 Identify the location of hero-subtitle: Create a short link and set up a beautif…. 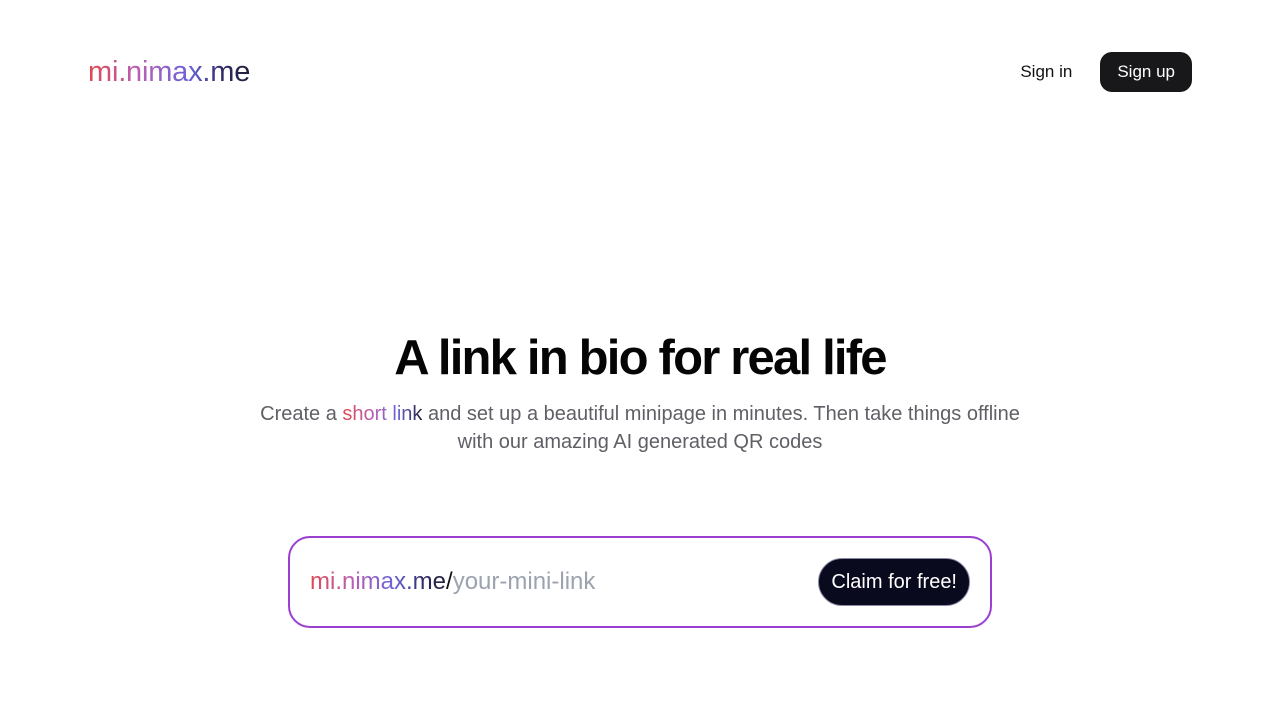
(640, 428).